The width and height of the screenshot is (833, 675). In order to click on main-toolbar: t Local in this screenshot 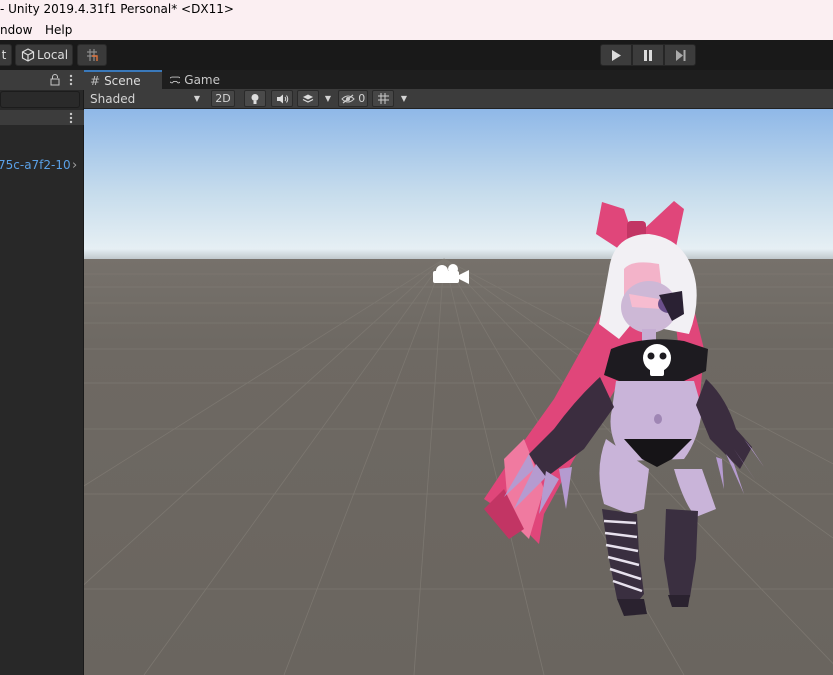, I will do `click(416, 55)`.